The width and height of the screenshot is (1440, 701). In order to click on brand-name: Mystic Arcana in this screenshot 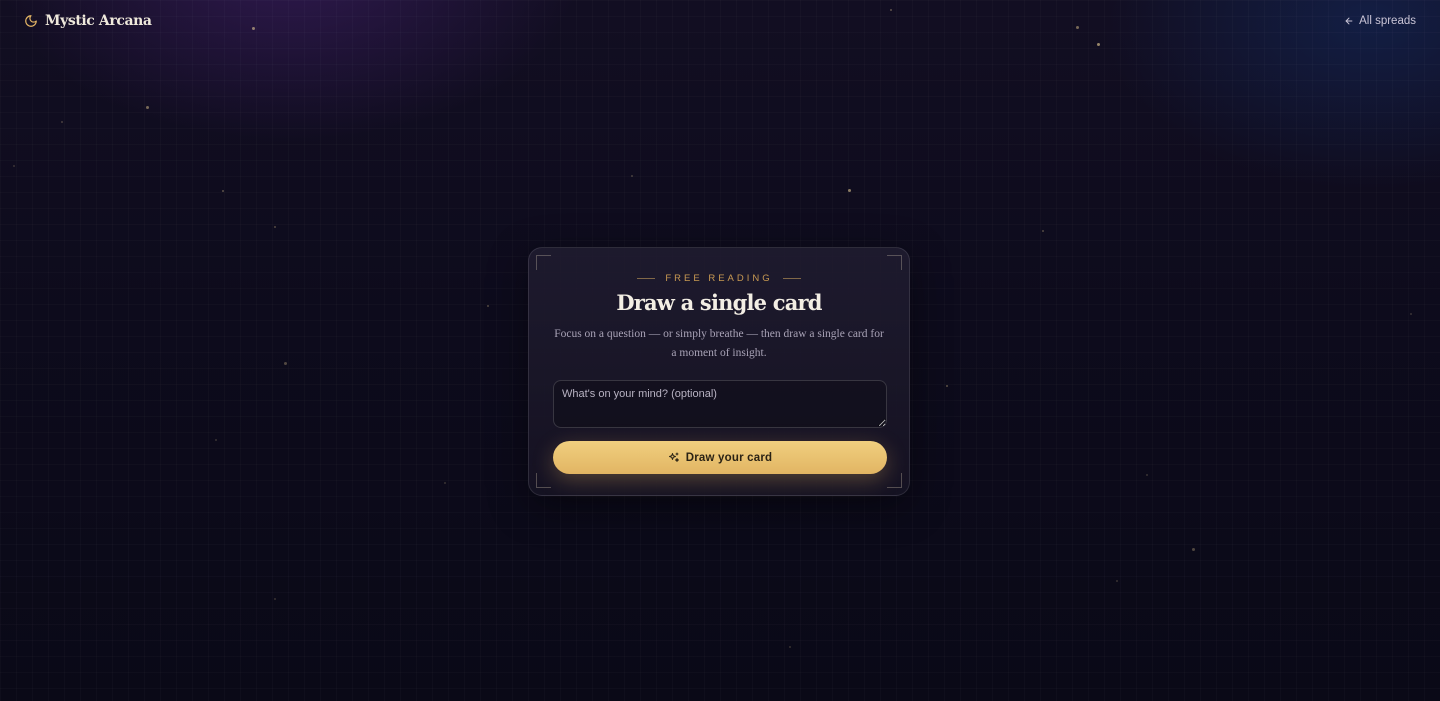, I will do `click(98, 21)`.